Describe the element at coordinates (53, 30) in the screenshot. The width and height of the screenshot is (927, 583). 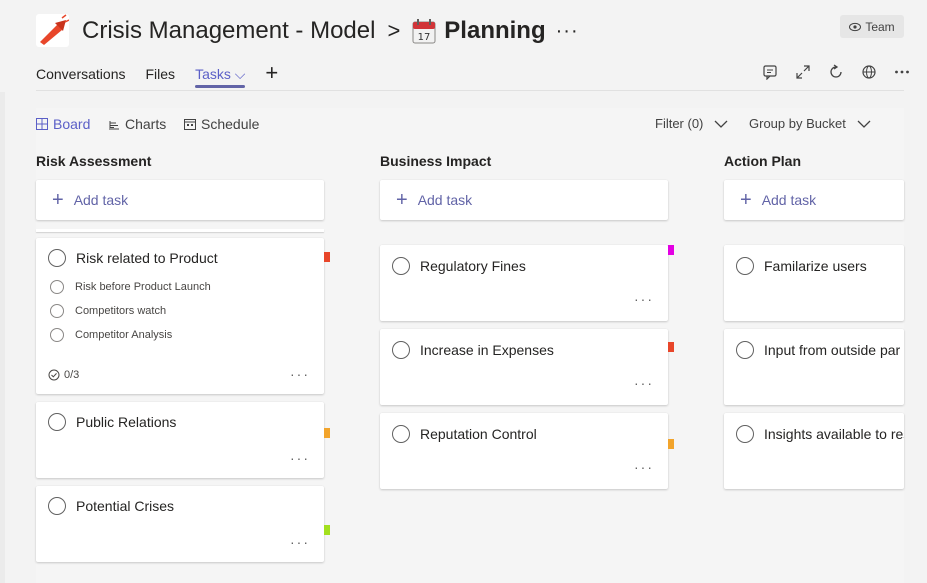
I see `team-logo` at that location.